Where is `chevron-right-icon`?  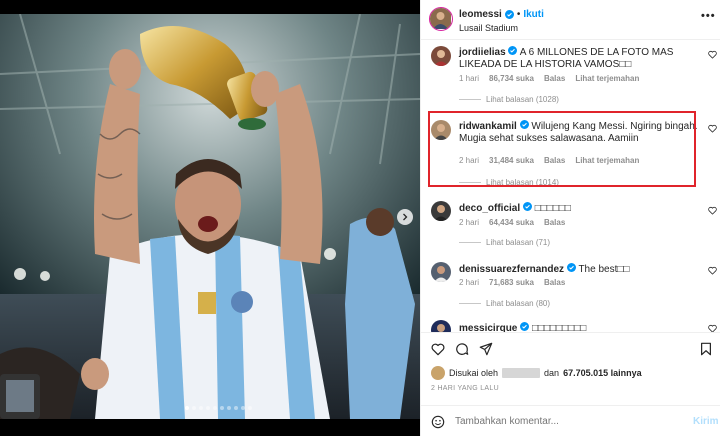
chevron-right-icon is located at coordinates (405, 217).